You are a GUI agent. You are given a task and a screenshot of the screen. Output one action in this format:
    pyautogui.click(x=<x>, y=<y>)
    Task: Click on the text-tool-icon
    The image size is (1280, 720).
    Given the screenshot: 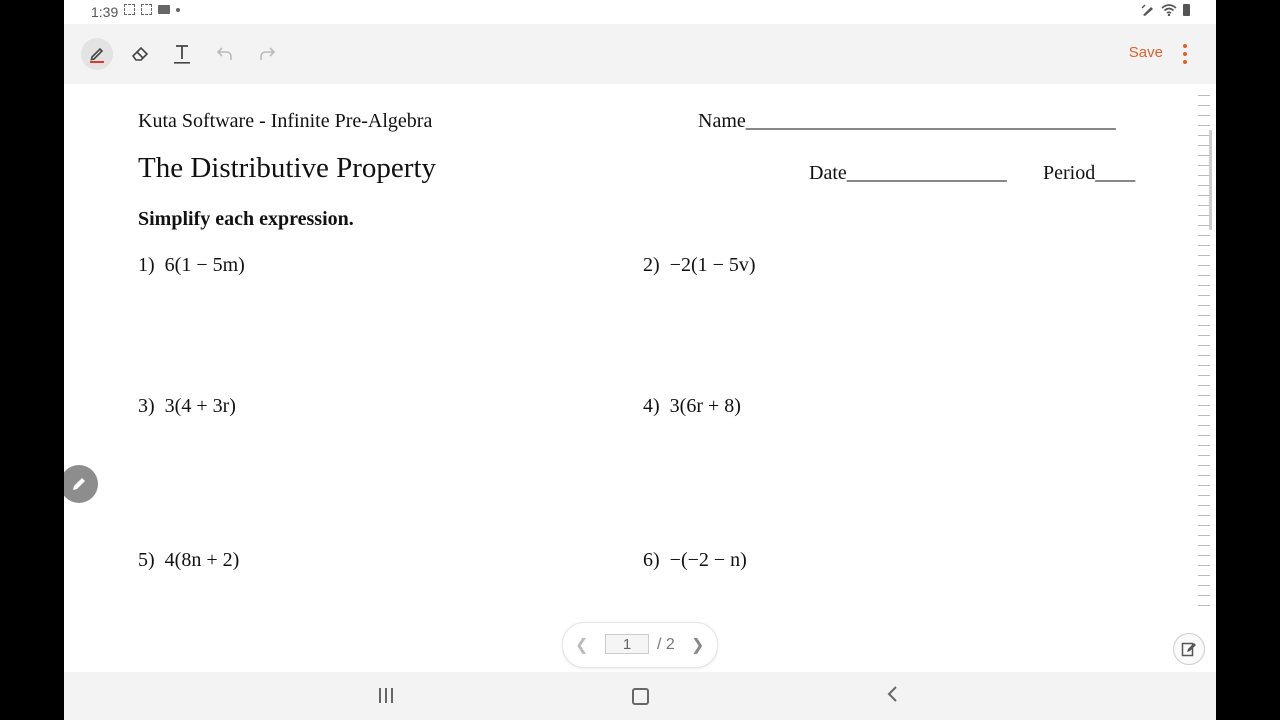 What is the action you would take?
    pyautogui.click(x=182, y=54)
    